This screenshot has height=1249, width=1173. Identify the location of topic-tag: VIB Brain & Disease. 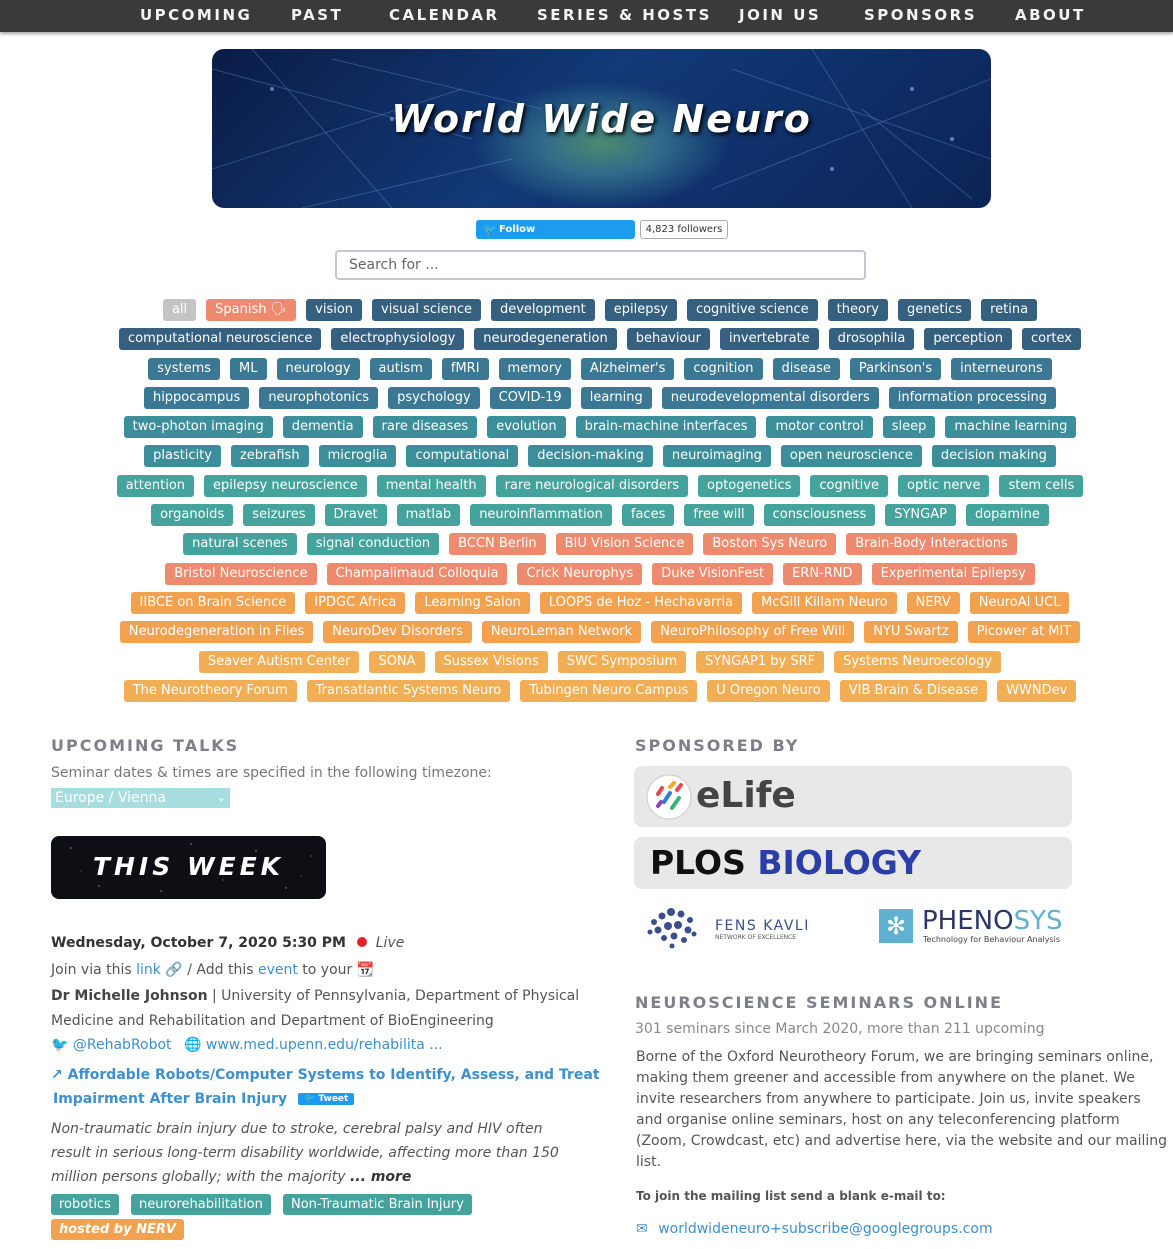
(913, 690).